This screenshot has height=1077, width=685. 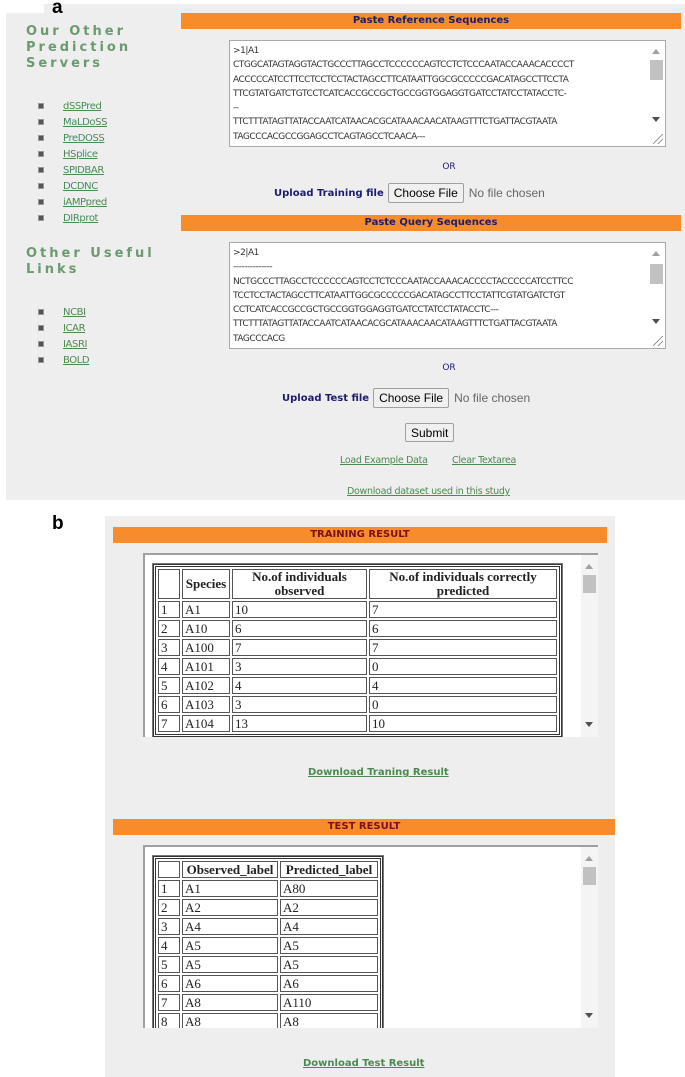 I want to click on server-item: iAMPpred, so click(x=101, y=202).